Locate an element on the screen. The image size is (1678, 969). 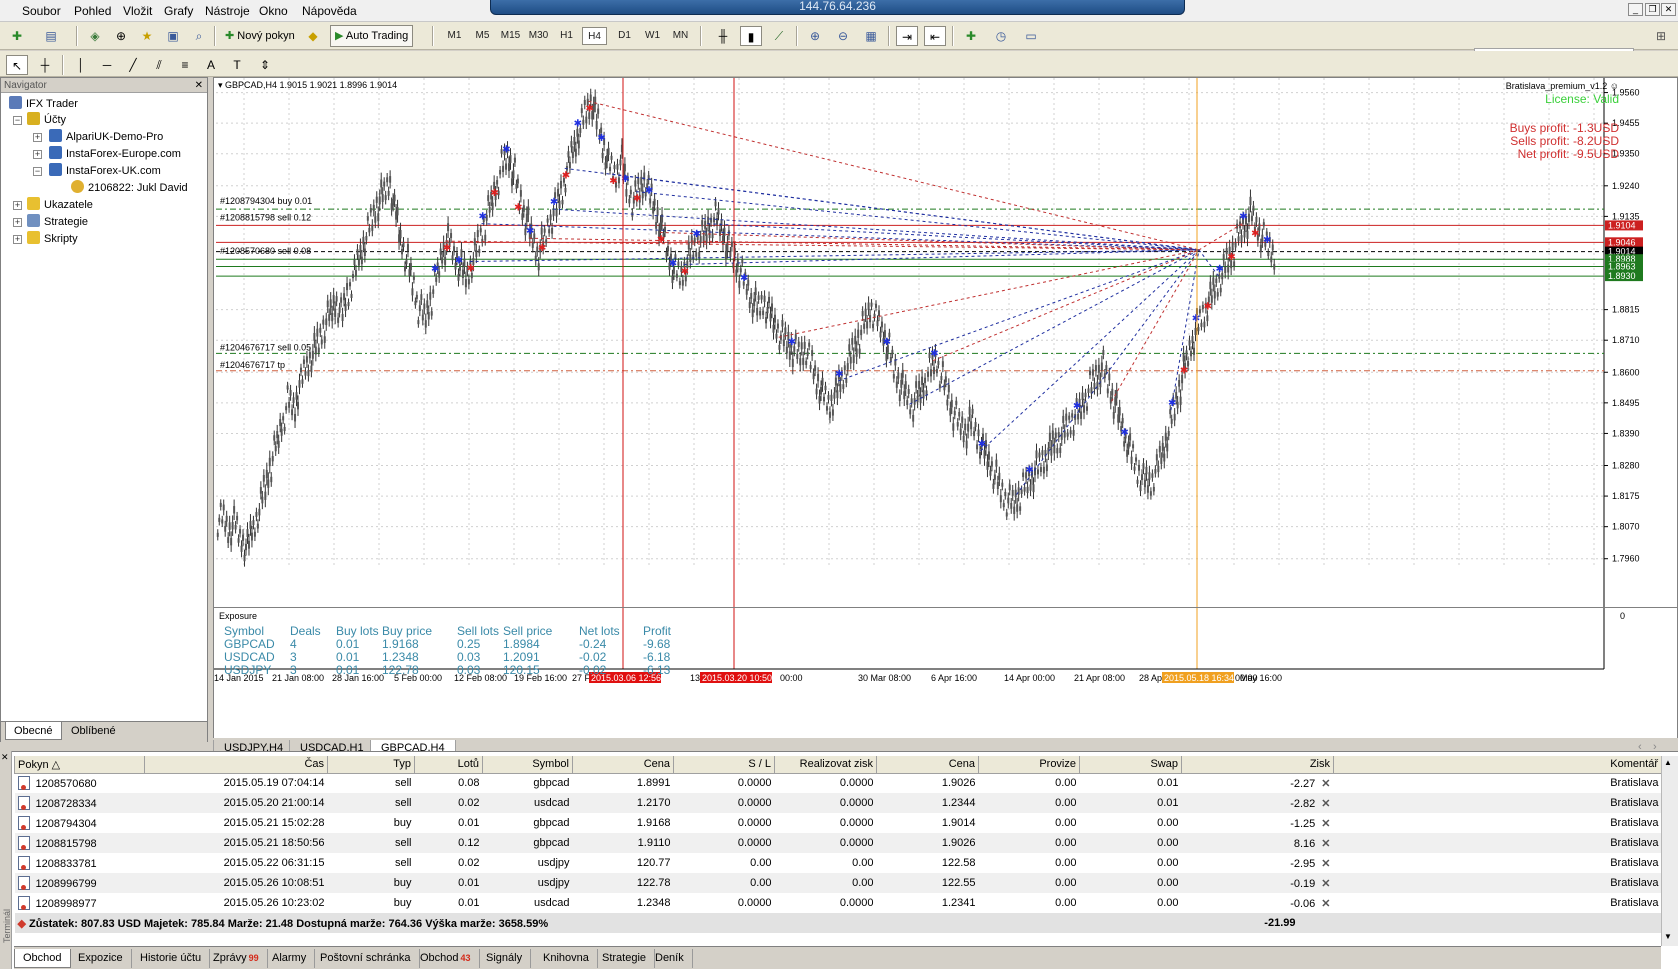
tab-favorites: Oblíbené is located at coordinates (93, 731).